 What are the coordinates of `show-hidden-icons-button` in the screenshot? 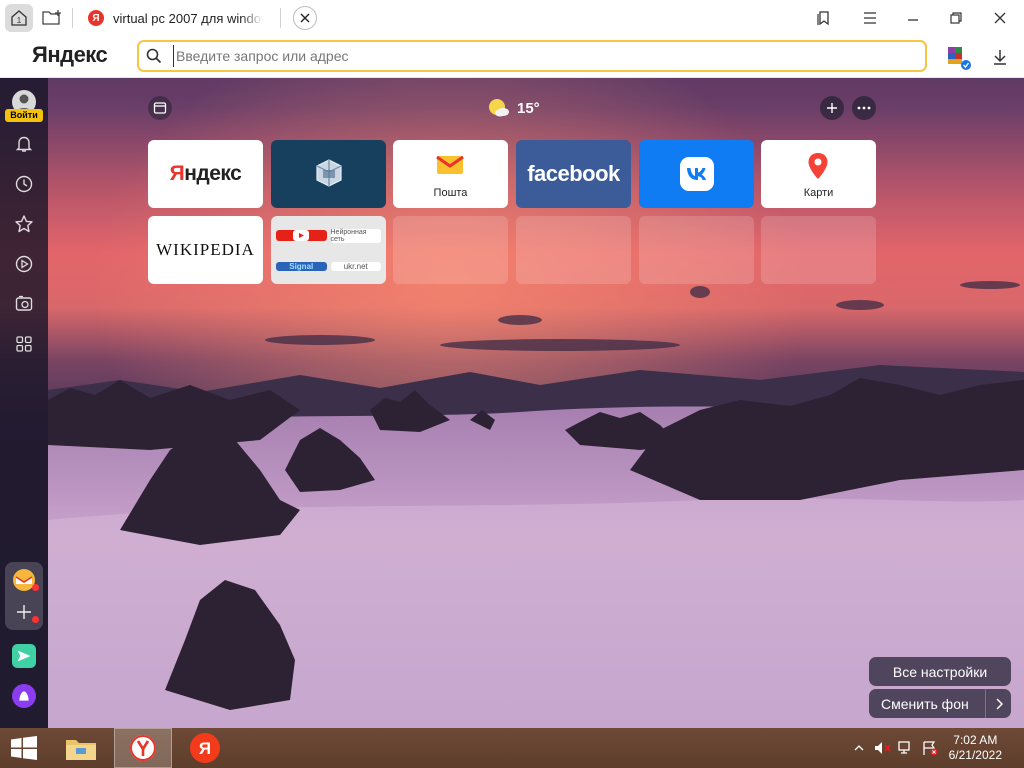 It's located at (859, 748).